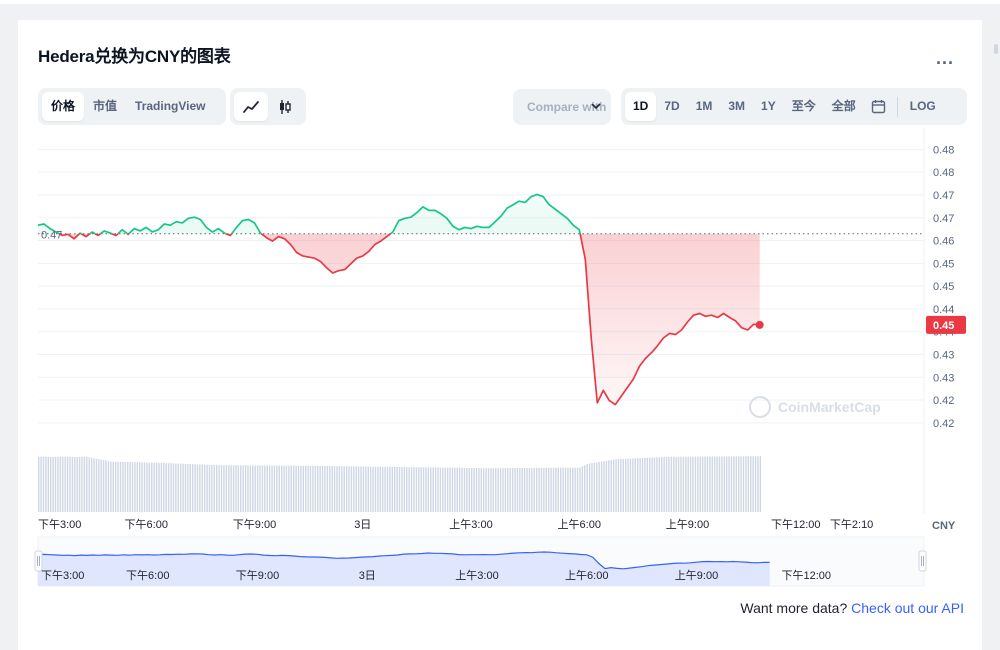 The image size is (1000, 650). What do you see at coordinates (907, 608) in the screenshot?
I see `api-link: Check out our API` at bounding box center [907, 608].